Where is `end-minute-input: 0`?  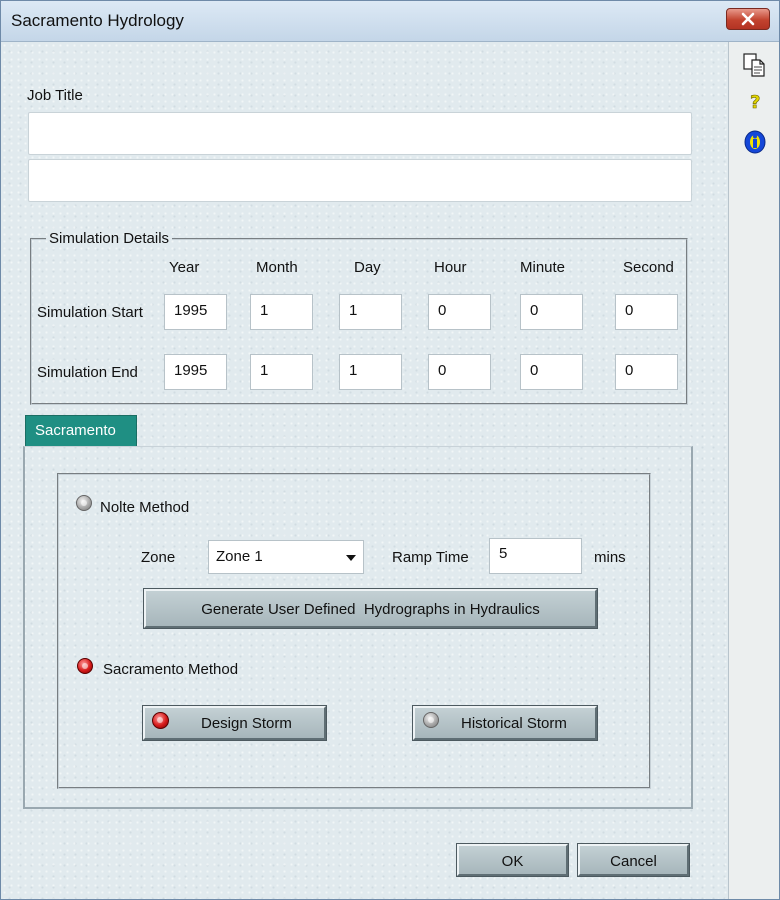
end-minute-input: 0 is located at coordinates (551, 372).